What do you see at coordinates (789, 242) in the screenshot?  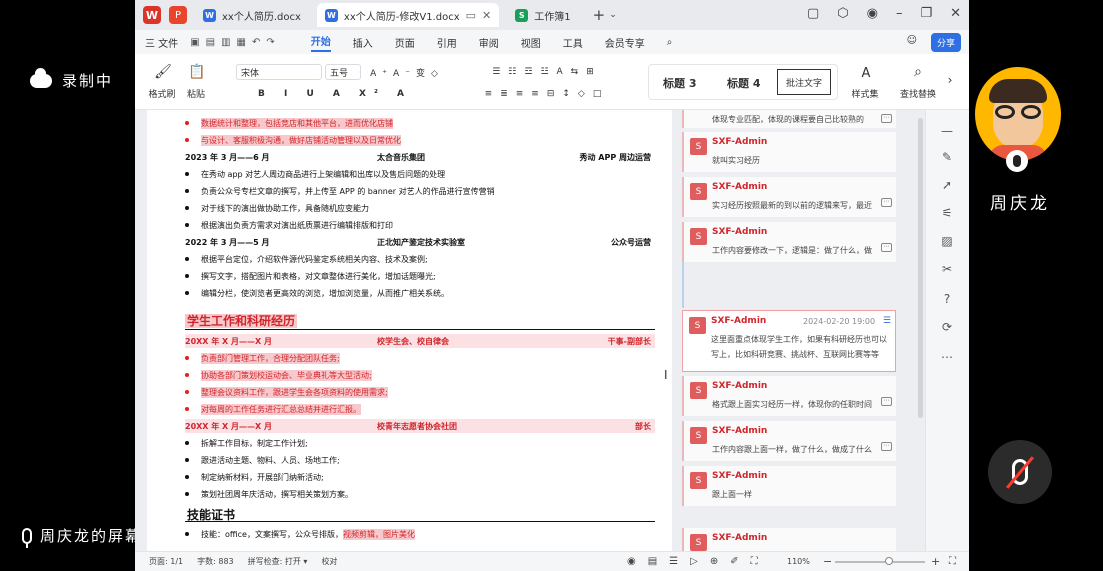 I see `comment-card: S SXF-Admin 工作内容要修改一下，逻辑是：做了什么，做 ⋯` at bounding box center [789, 242].